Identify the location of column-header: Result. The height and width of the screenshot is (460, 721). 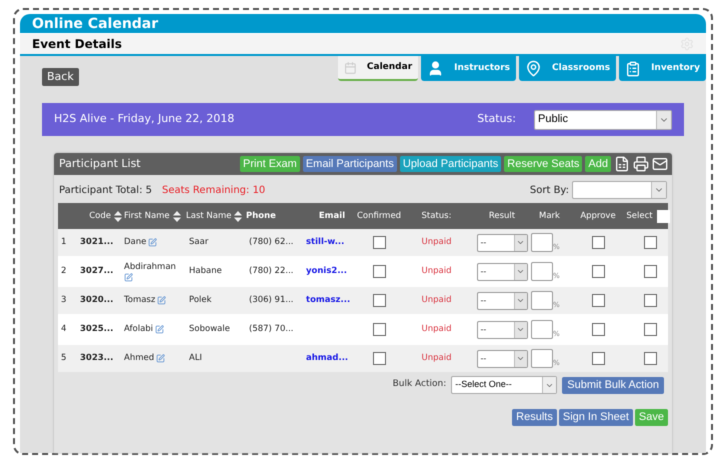
(502, 216).